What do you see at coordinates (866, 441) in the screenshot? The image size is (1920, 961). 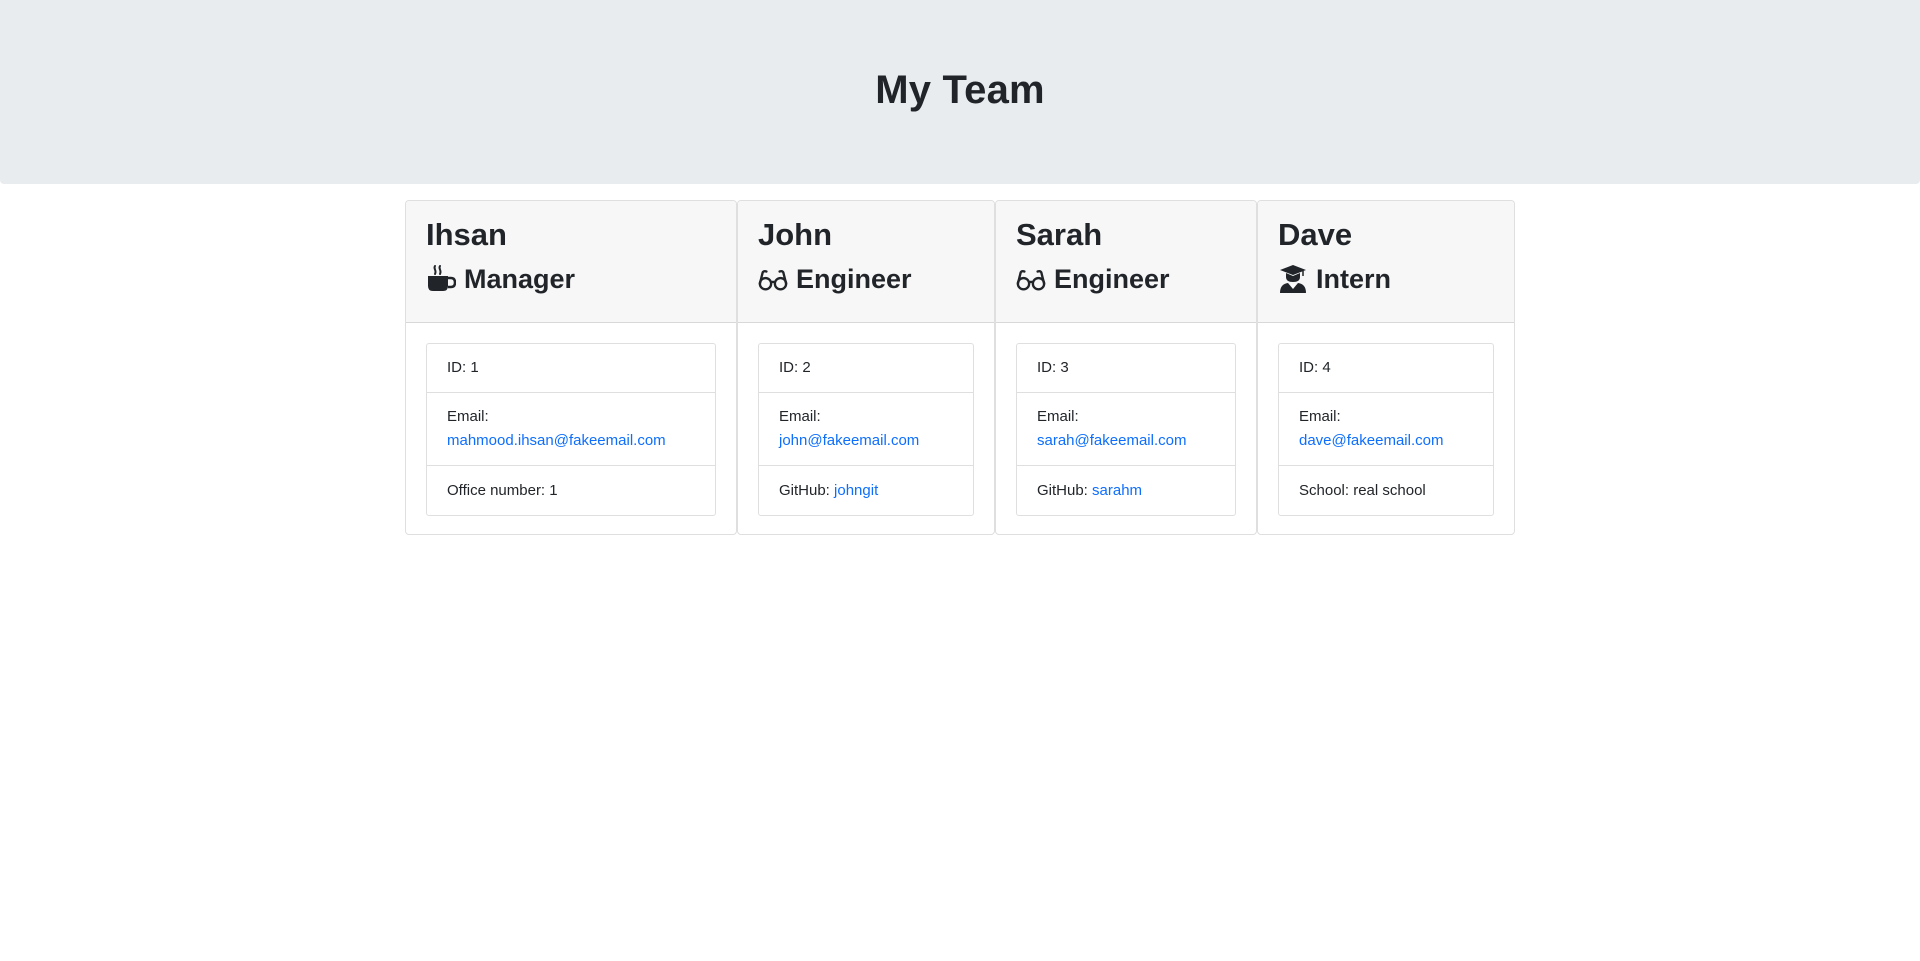 I see `email-link: john@fakeemail.com` at bounding box center [866, 441].